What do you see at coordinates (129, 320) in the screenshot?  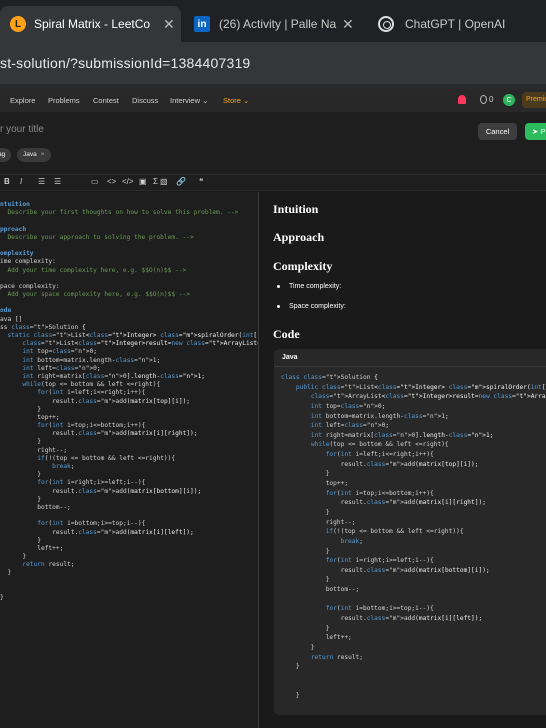 I see `markdown-line: ava []` at bounding box center [129, 320].